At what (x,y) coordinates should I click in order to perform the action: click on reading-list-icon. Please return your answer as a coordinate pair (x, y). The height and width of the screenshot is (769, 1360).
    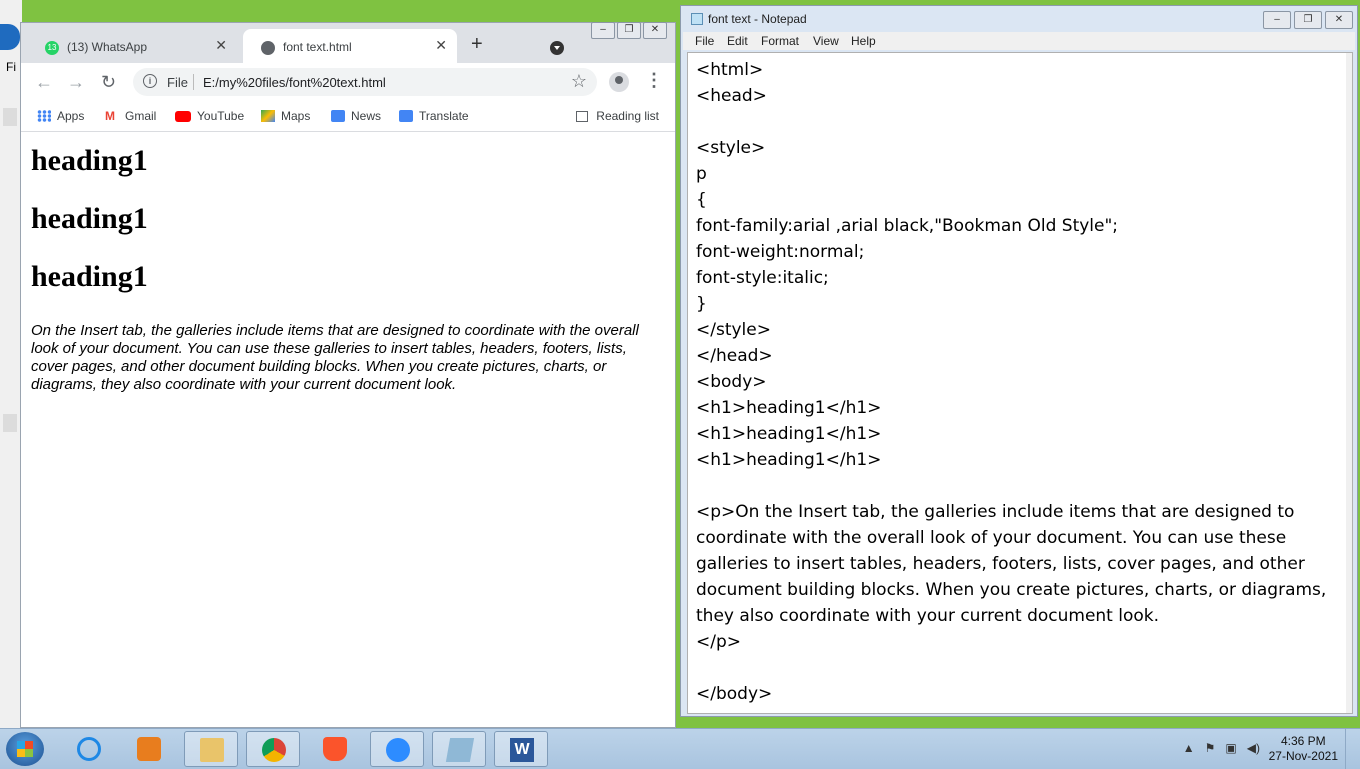
    Looking at the image, I should click on (582, 116).